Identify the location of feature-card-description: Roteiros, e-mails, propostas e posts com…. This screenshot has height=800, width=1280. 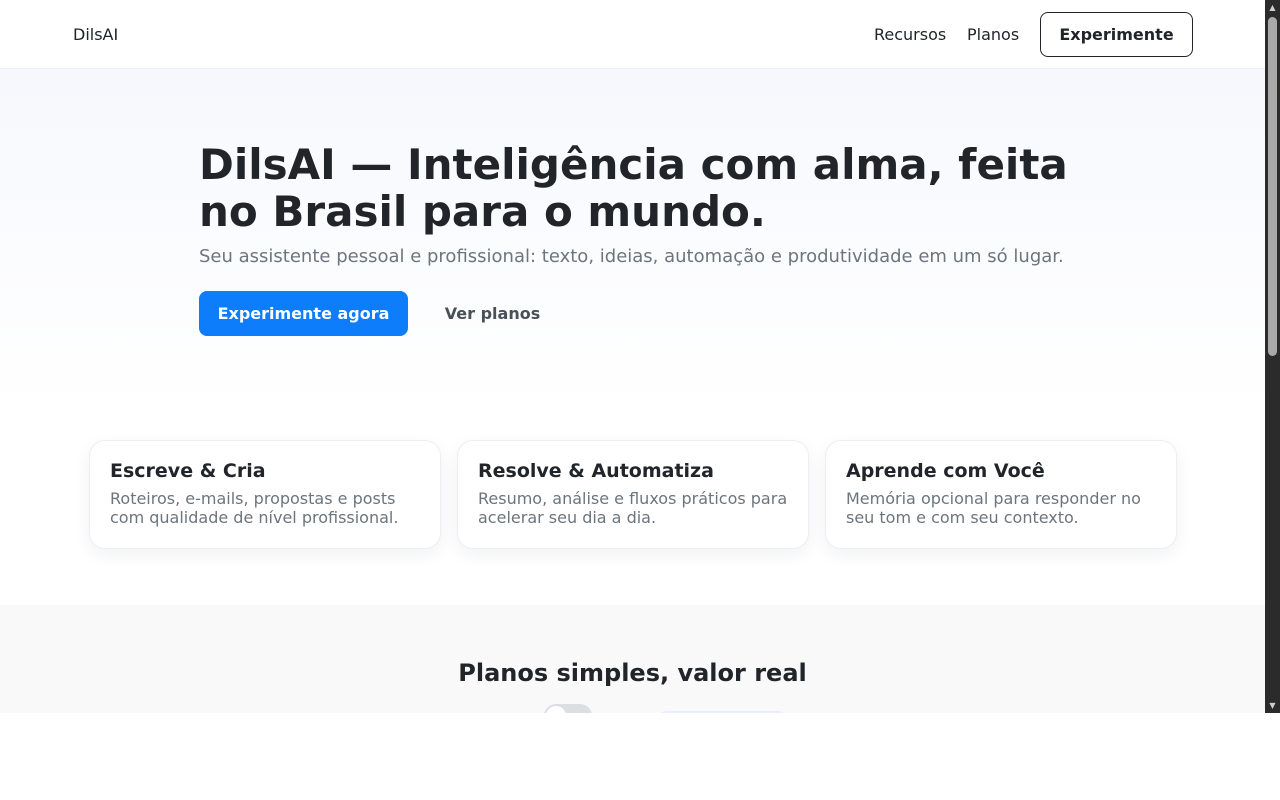
(254, 508).